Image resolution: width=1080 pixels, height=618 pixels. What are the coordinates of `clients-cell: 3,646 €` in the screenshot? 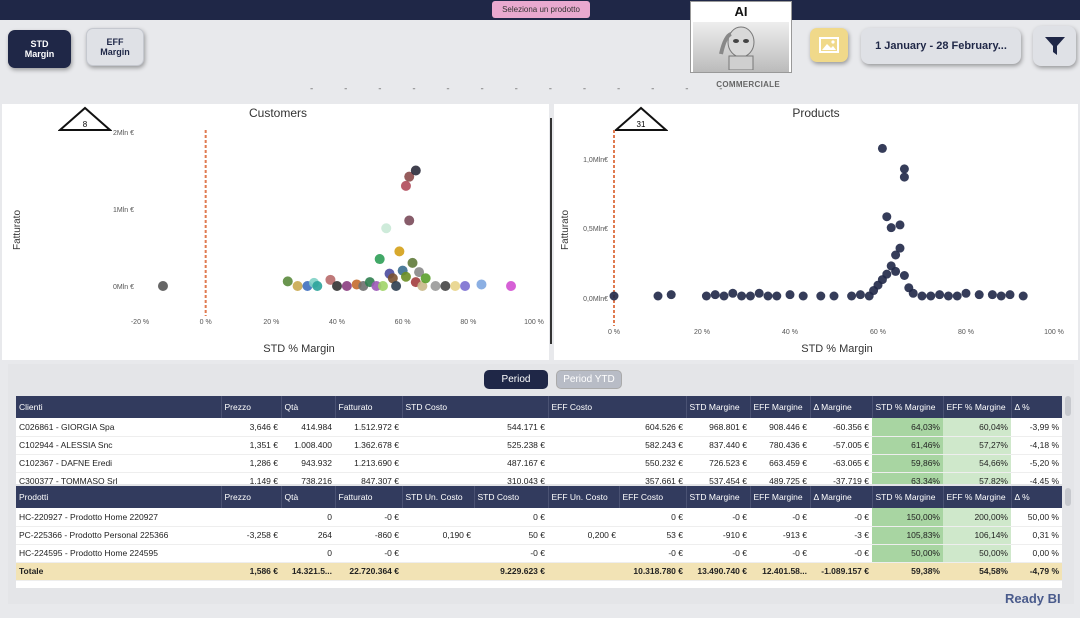 It's located at (251, 427).